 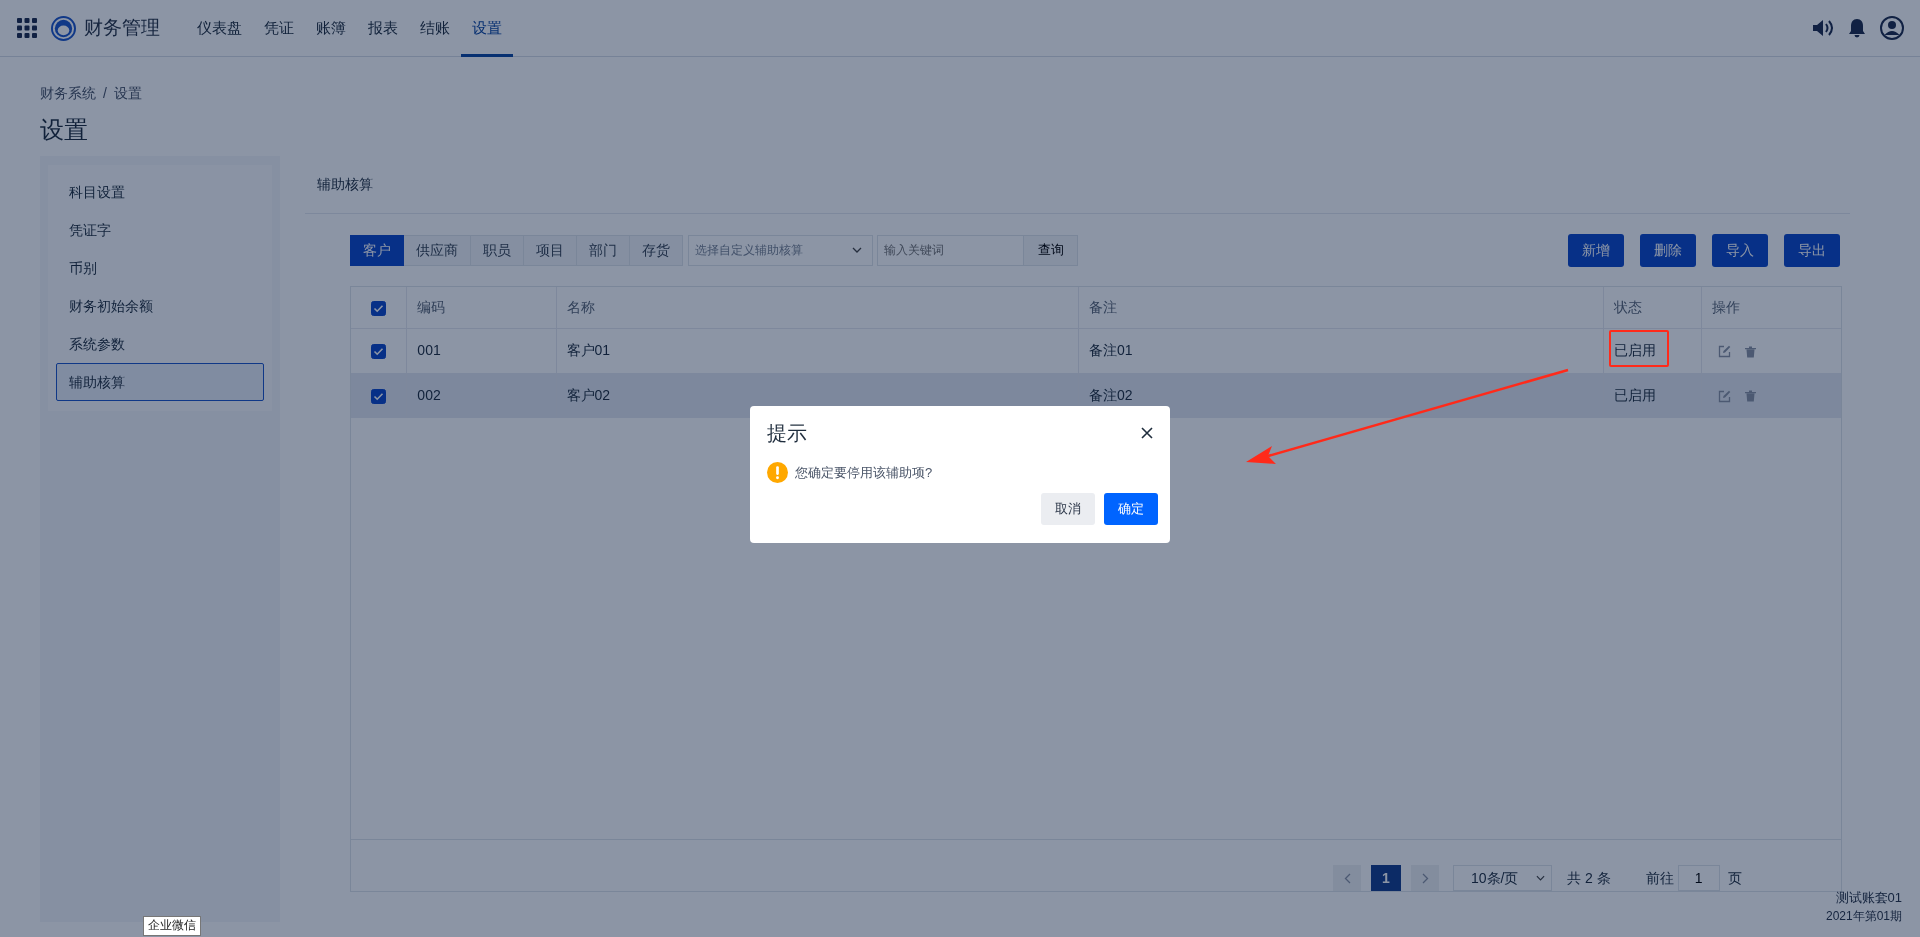 What do you see at coordinates (1740, 250) in the screenshot?
I see `action-button: 导入` at bounding box center [1740, 250].